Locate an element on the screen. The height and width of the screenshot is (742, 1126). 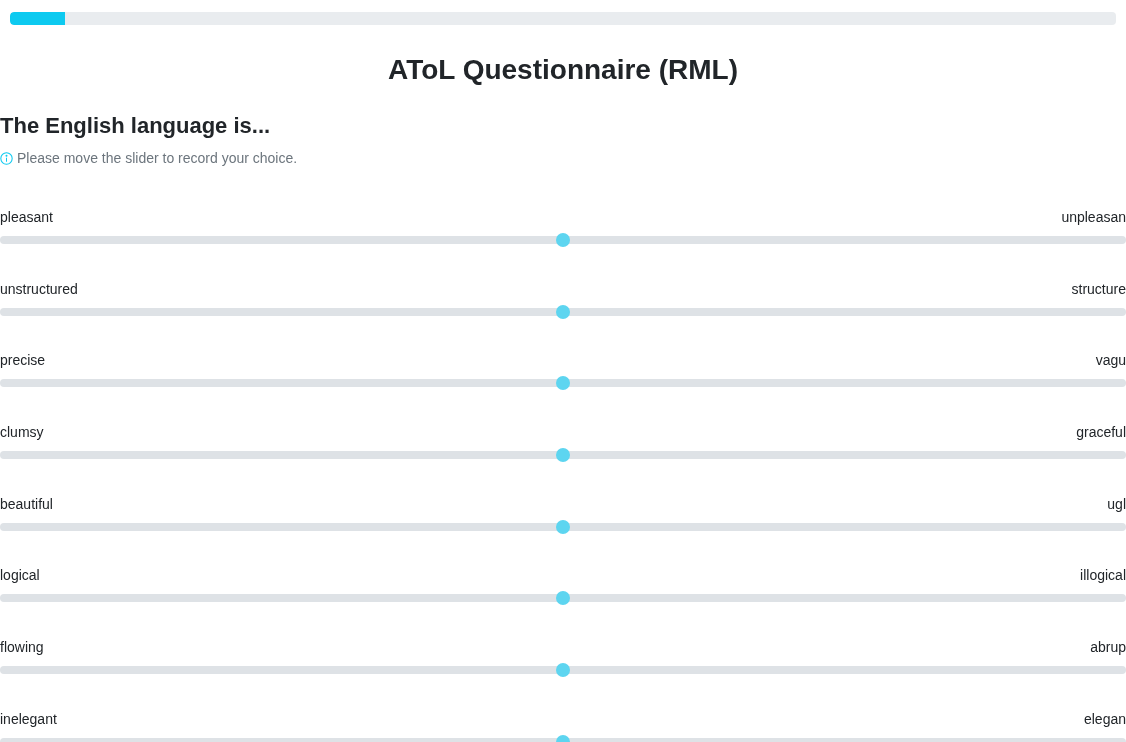
left-label: precise is located at coordinates (23, 361).